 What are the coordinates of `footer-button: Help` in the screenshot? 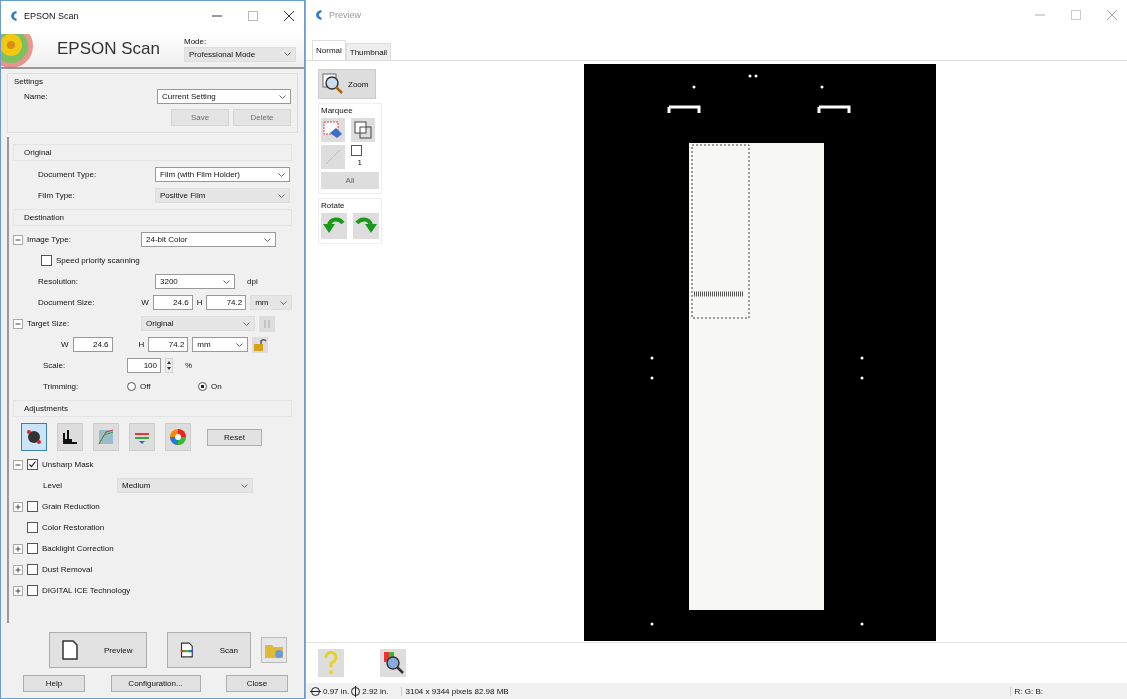 It's located at (54, 683).